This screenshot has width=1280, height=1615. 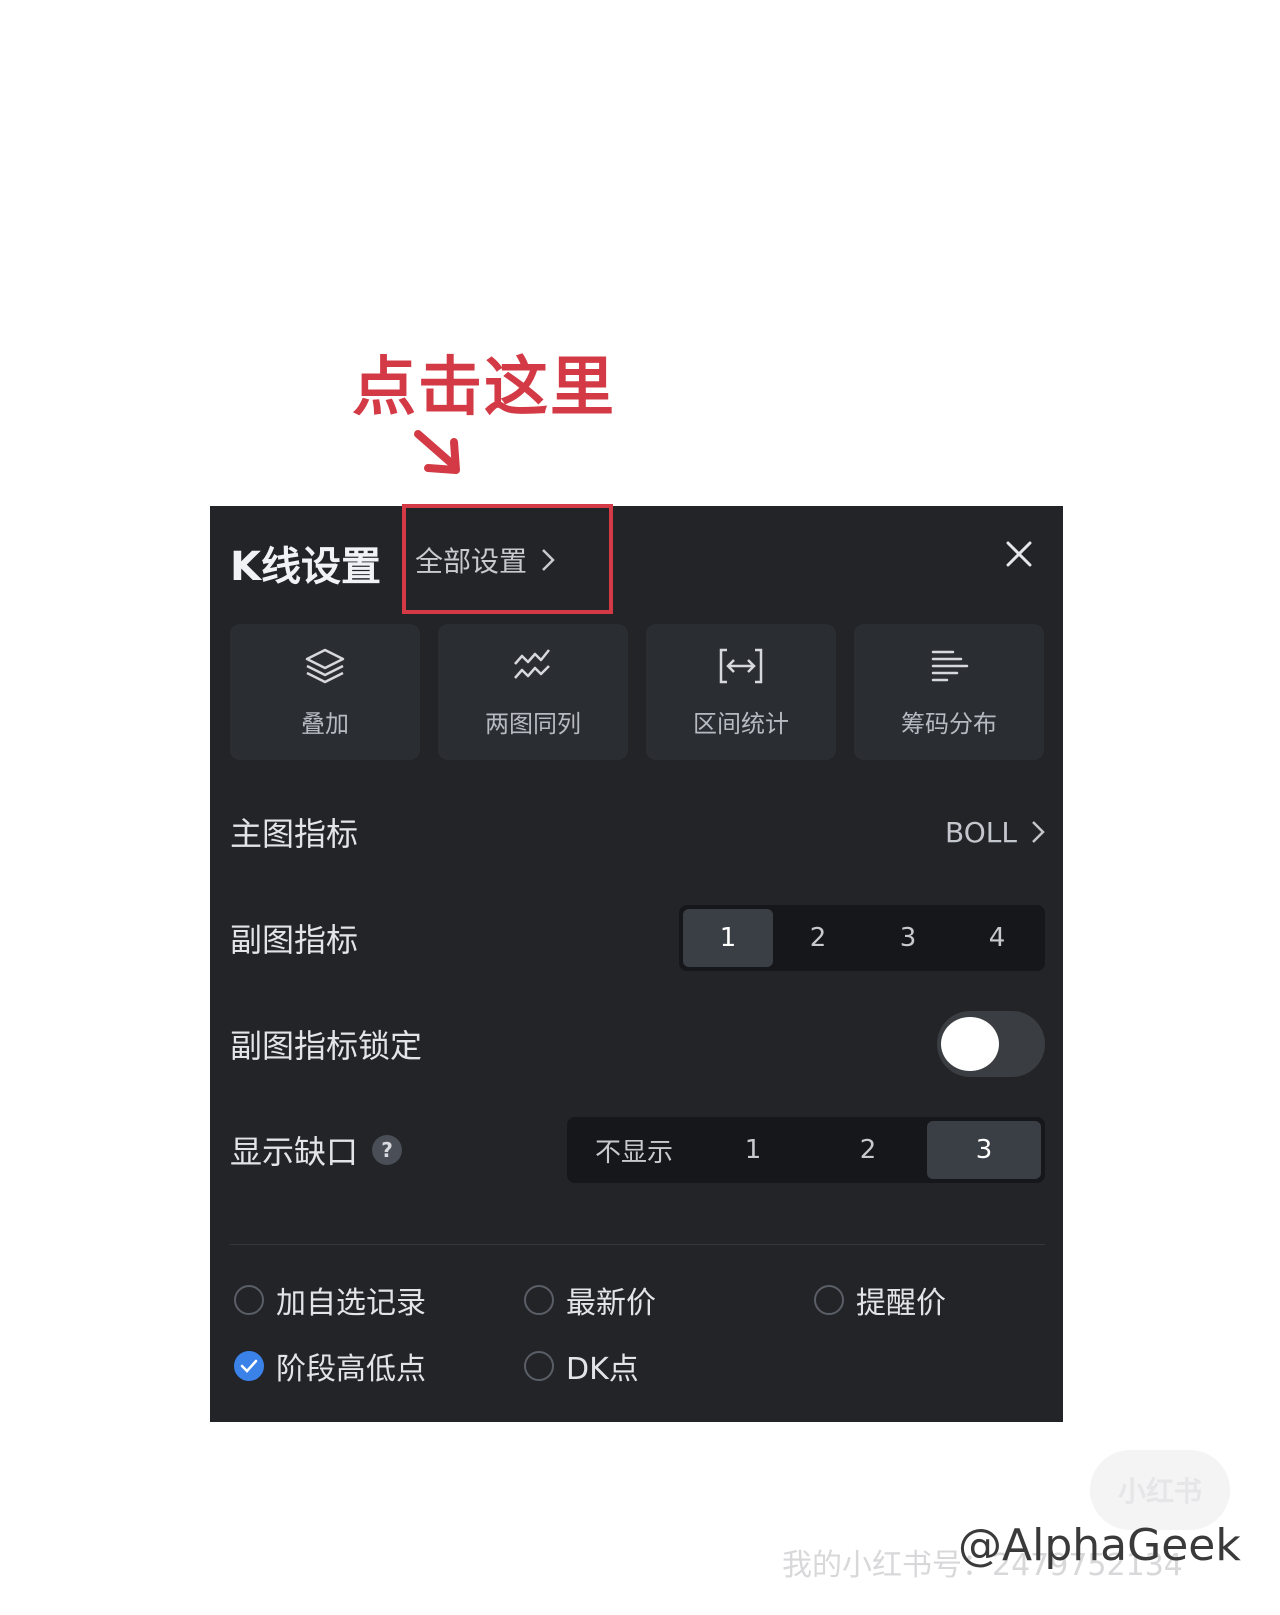 I want to click on option-label: 加自选记录, so click(x=351, y=1303).